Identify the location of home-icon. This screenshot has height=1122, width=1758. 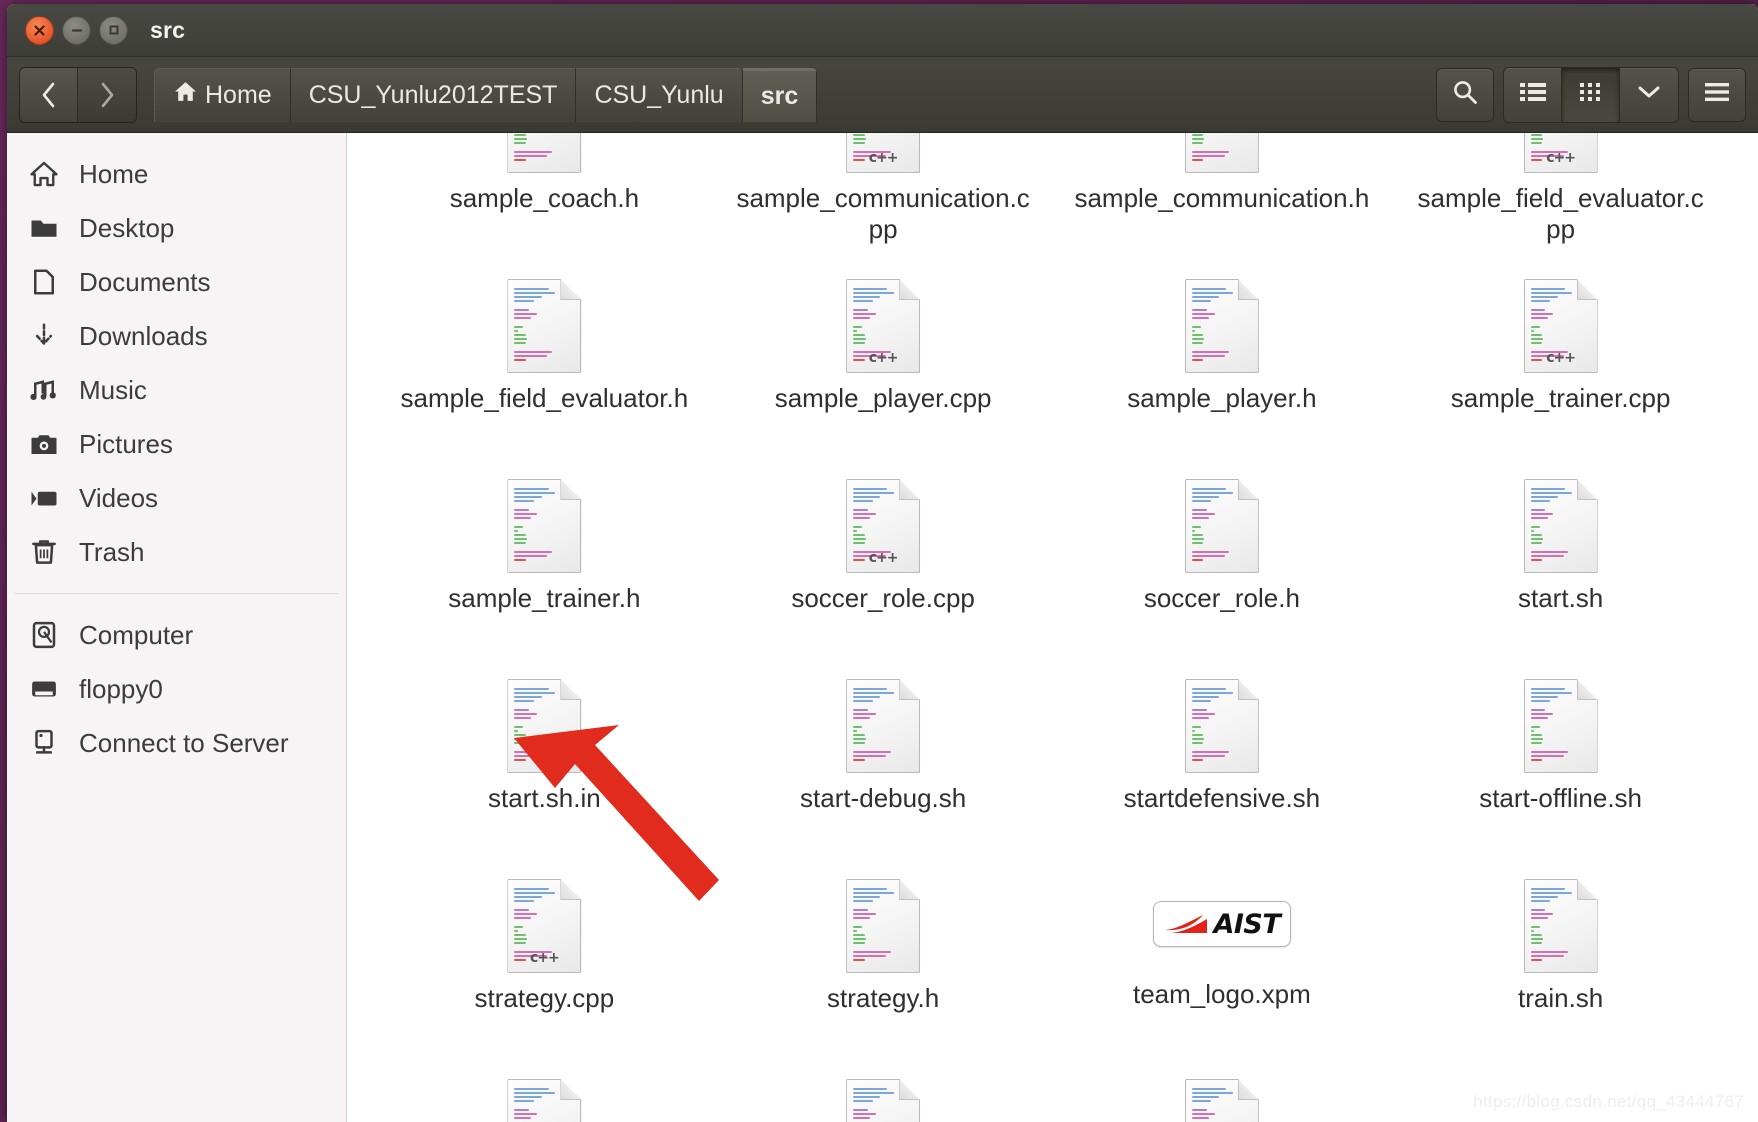
(44, 174).